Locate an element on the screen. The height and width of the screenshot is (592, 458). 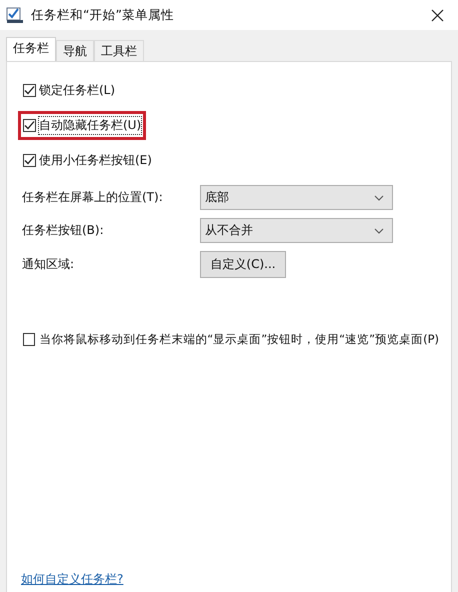
checkbox-label: 自动隐藏任务栏(U) is located at coordinates (90, 125).